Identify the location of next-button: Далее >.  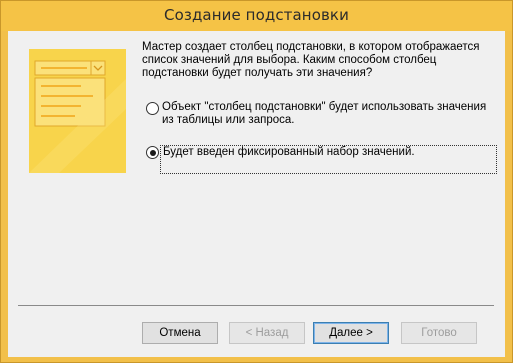
(351, 333).